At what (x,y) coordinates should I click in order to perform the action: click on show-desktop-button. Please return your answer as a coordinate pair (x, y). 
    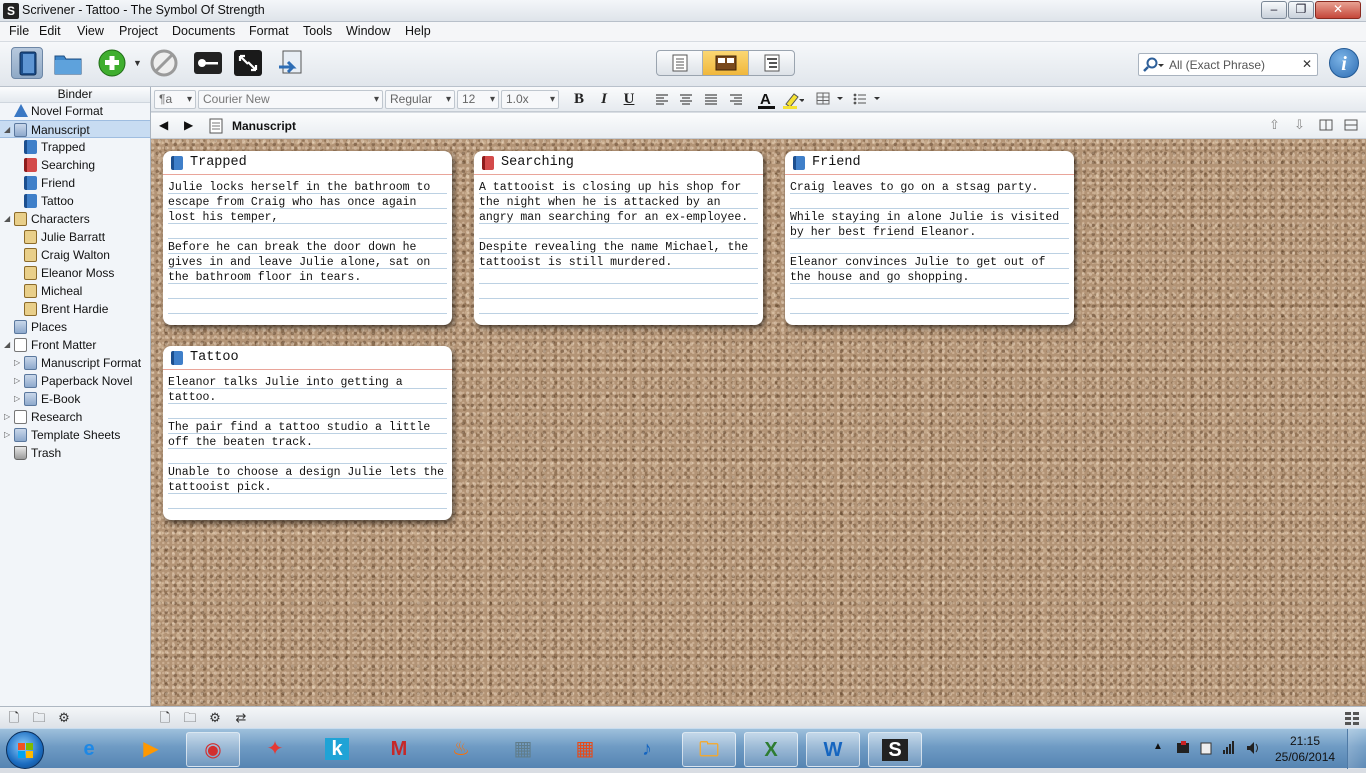
    Looking at the image, I should click on (1356, 749).